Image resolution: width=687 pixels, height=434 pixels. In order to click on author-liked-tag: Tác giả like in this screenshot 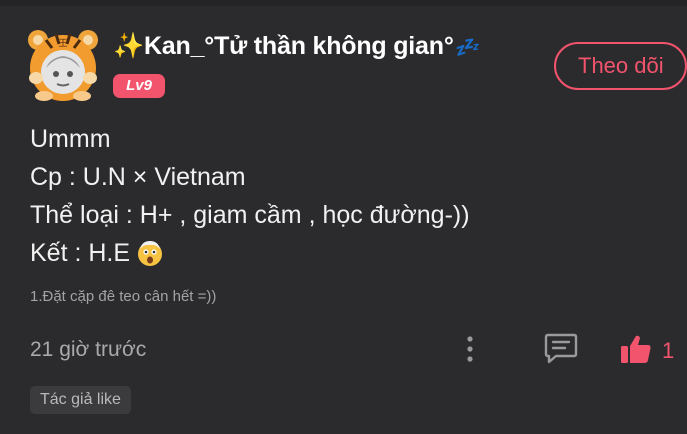, I will do `click(80, 400)`.